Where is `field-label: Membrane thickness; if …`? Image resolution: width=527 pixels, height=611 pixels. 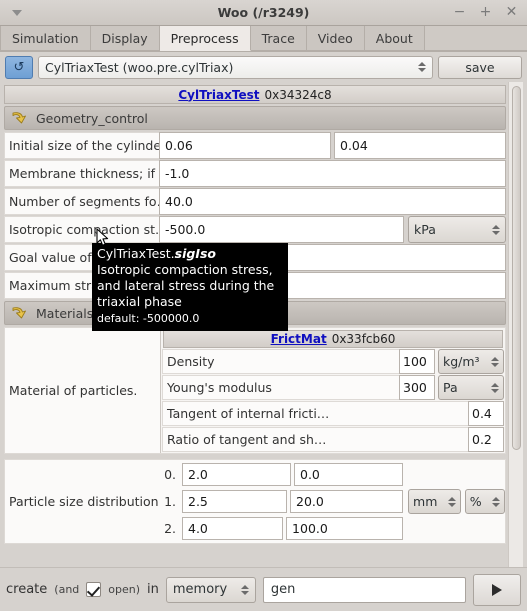
field-label: Membrane thickness; if … is located at coordinates (81, 173).